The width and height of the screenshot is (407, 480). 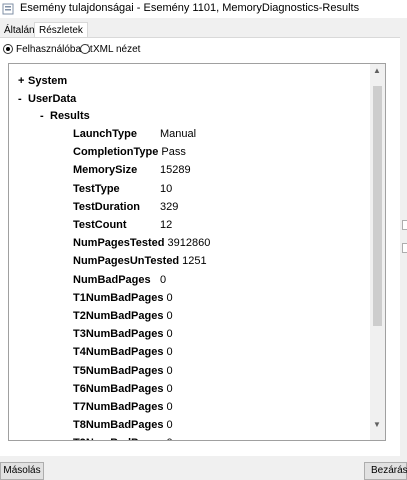 I want to click on field-key: CompletionType, so click(x=116, y=152).